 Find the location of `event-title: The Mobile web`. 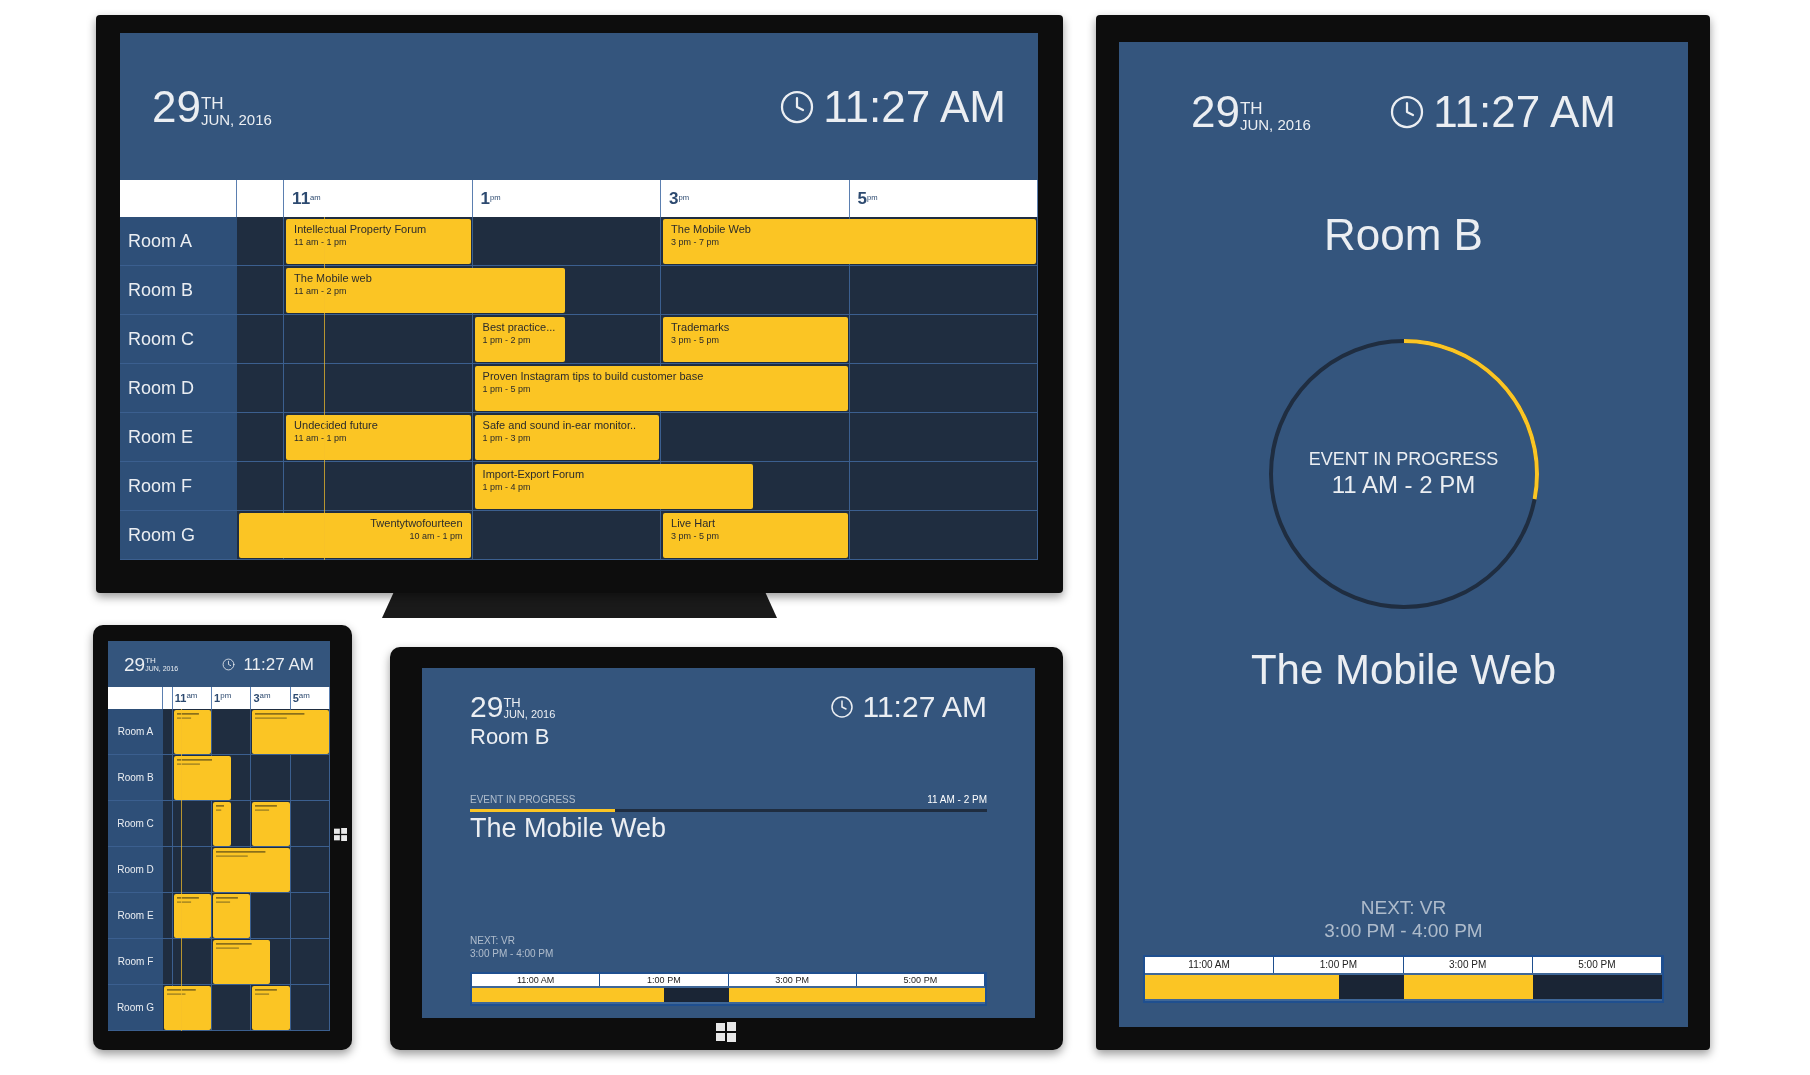

event-title: The Mobile web is located at coordinates (333, 279).